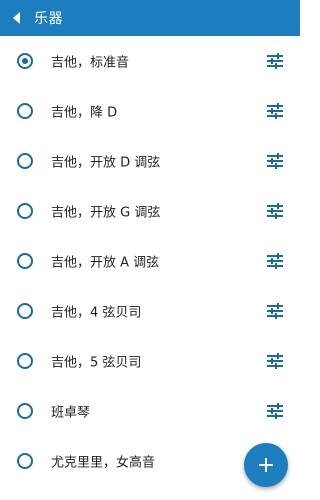 The width and height of the screenshot is (320, 500). What do you see at coordinates (150, 18) in the screenshot?
I see `app-bar: 乐器` at bounding box center [150, 18].